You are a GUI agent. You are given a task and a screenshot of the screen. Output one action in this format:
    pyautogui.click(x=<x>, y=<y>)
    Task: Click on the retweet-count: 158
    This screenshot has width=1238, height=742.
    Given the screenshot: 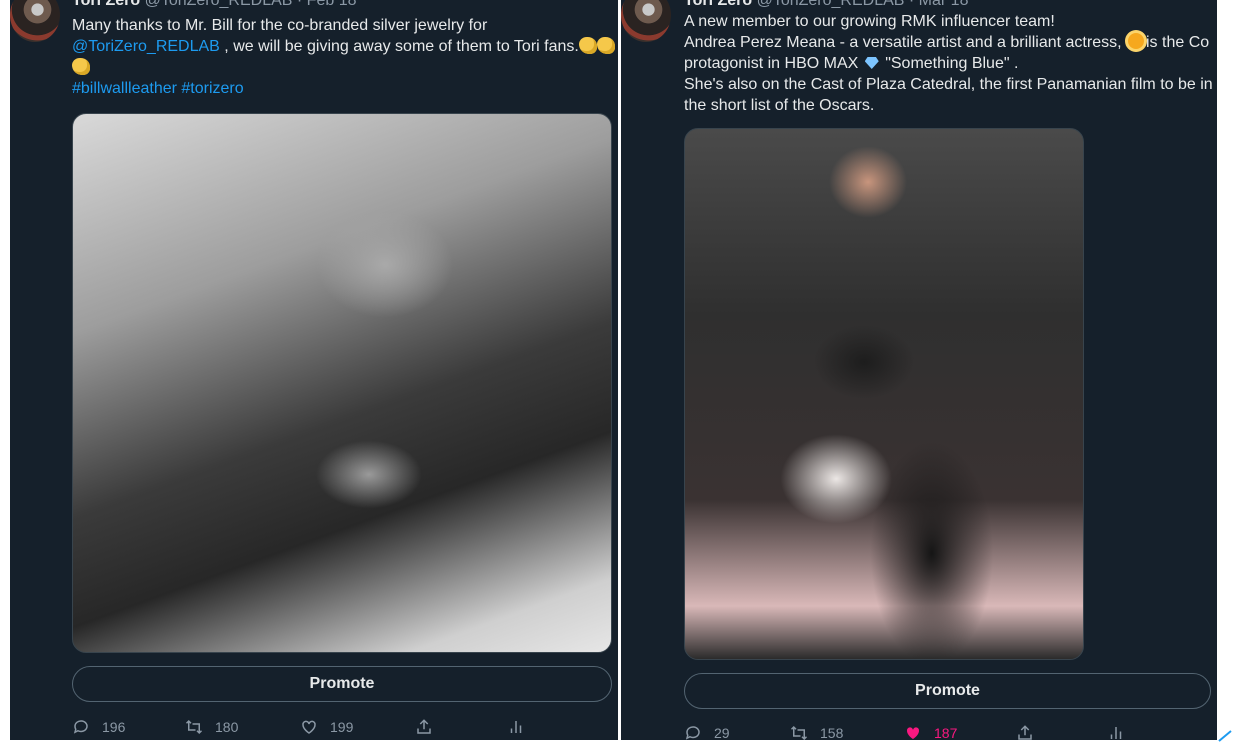 What is the action you would take?
    pyautogui.click(x=832, y=732)
    